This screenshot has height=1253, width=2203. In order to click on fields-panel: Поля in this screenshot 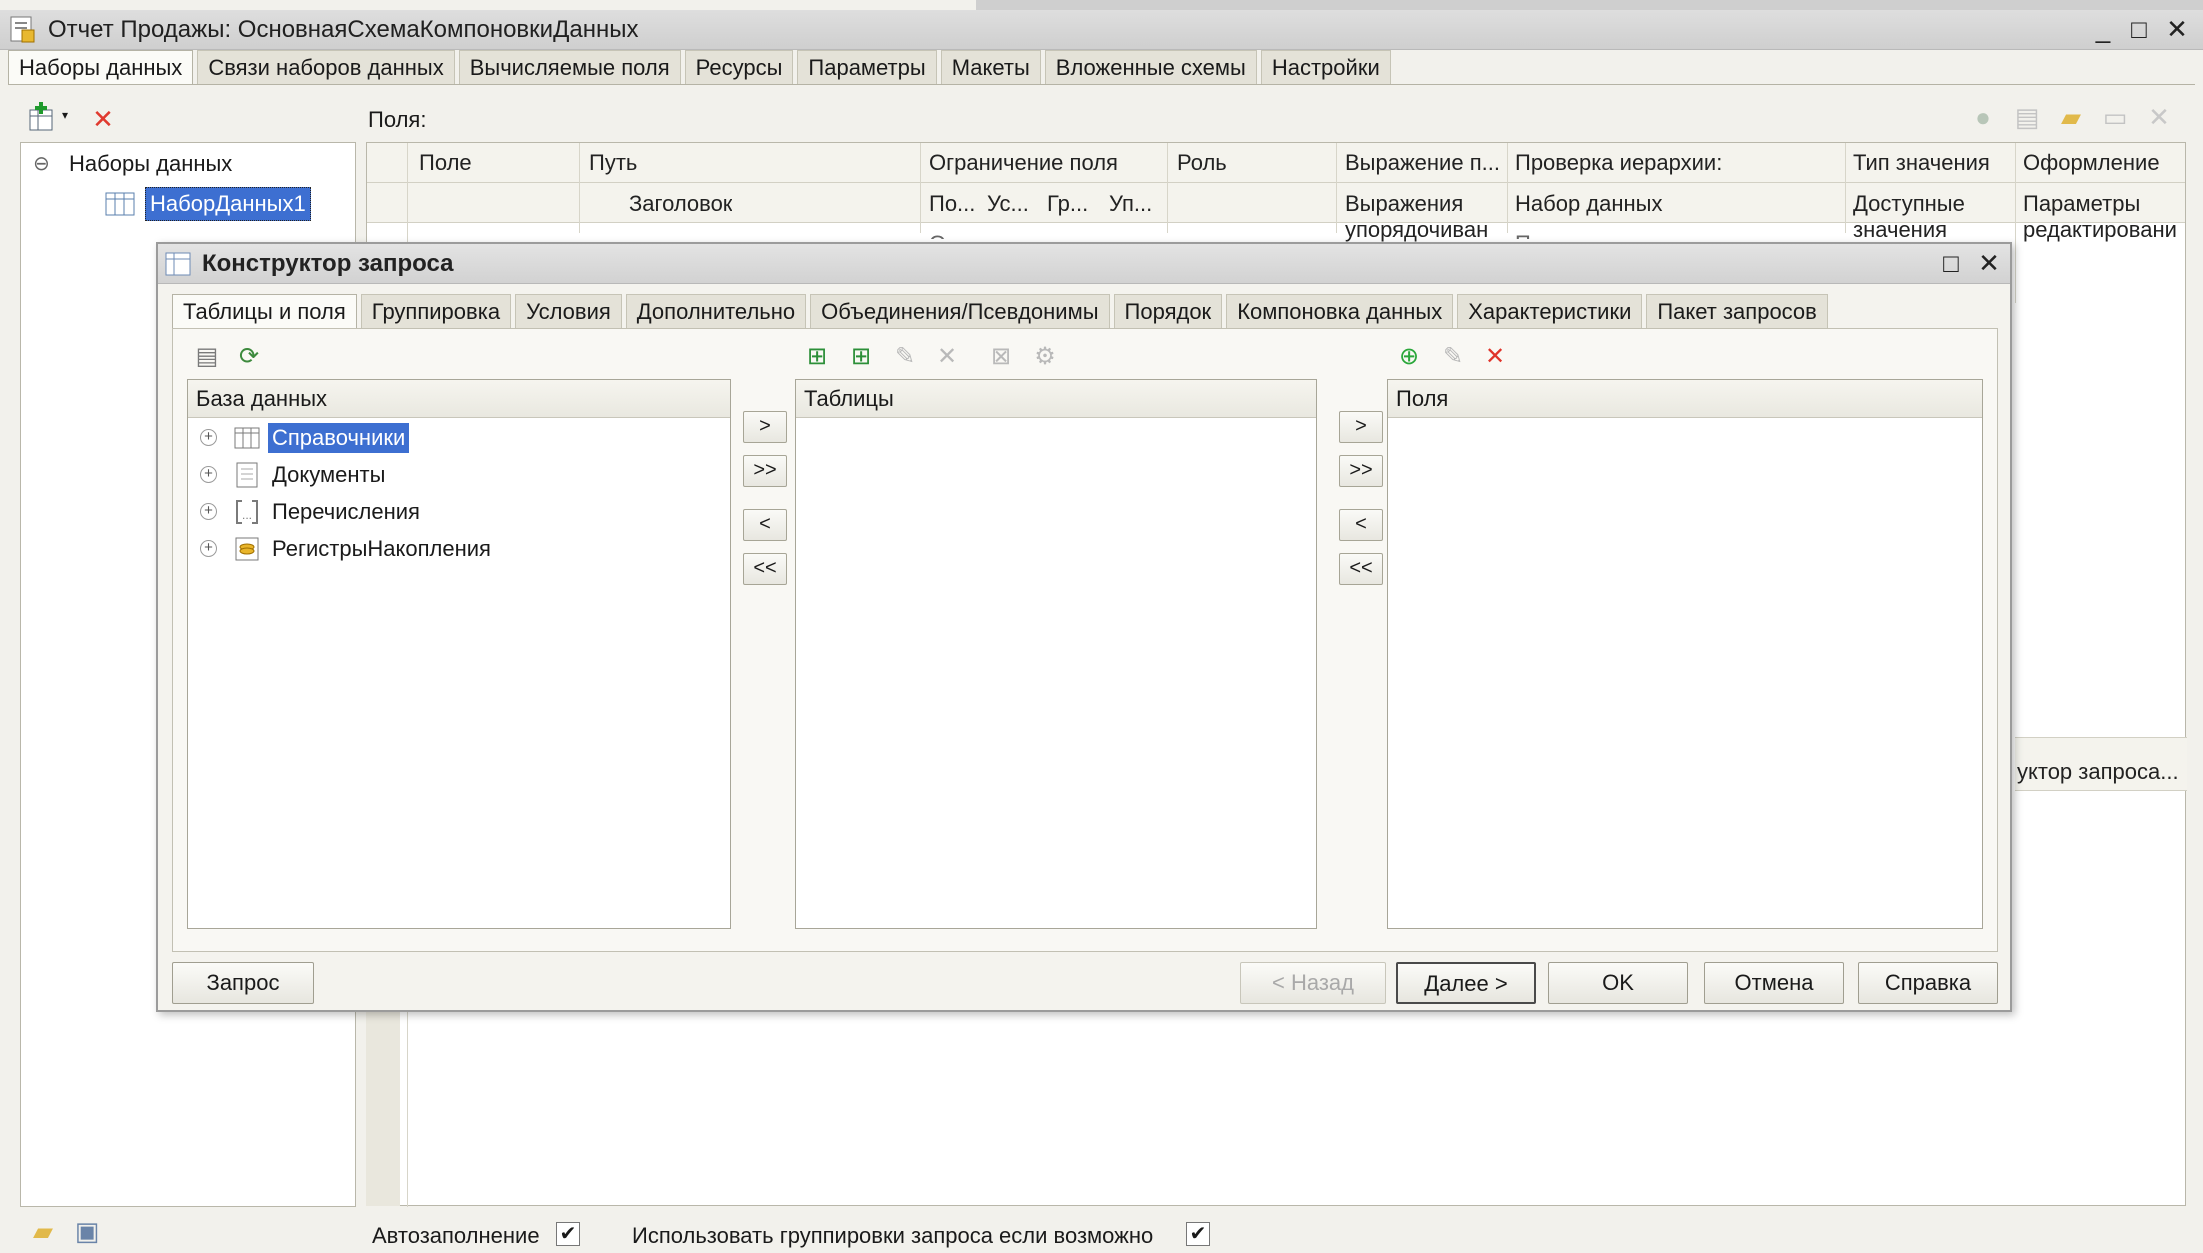, I will do `click(1685, 654)`.